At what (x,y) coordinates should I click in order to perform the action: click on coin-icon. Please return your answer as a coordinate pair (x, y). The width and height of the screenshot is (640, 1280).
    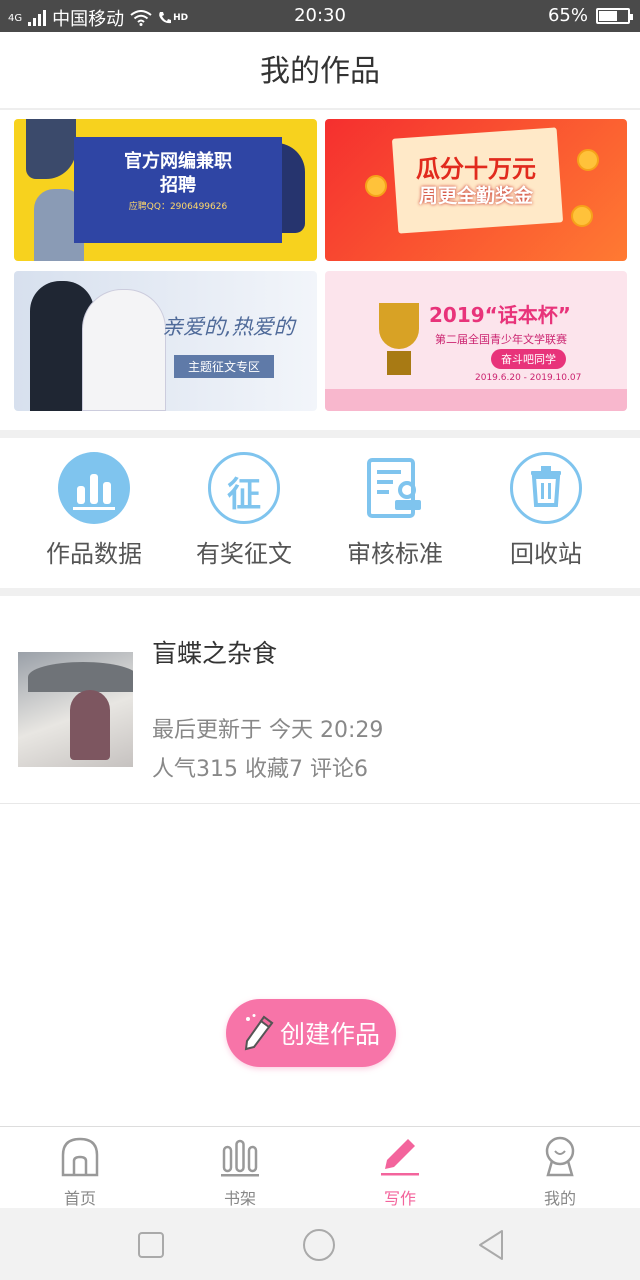
    Looking at the image, I should click on (582, 216).